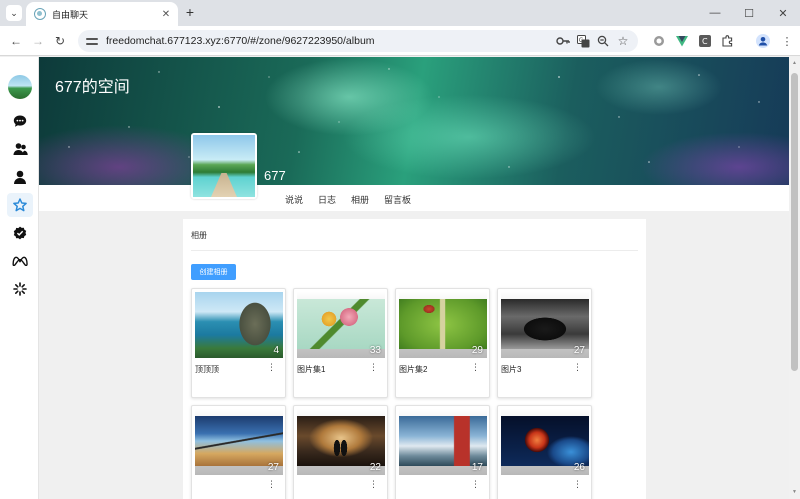 Image resolution: width=800 pixels, height=499 pixels. What do you see at coordinates (413, 369) in the screenshot?
I see `album-name: 图片集2` at bounding box center [413, 369].